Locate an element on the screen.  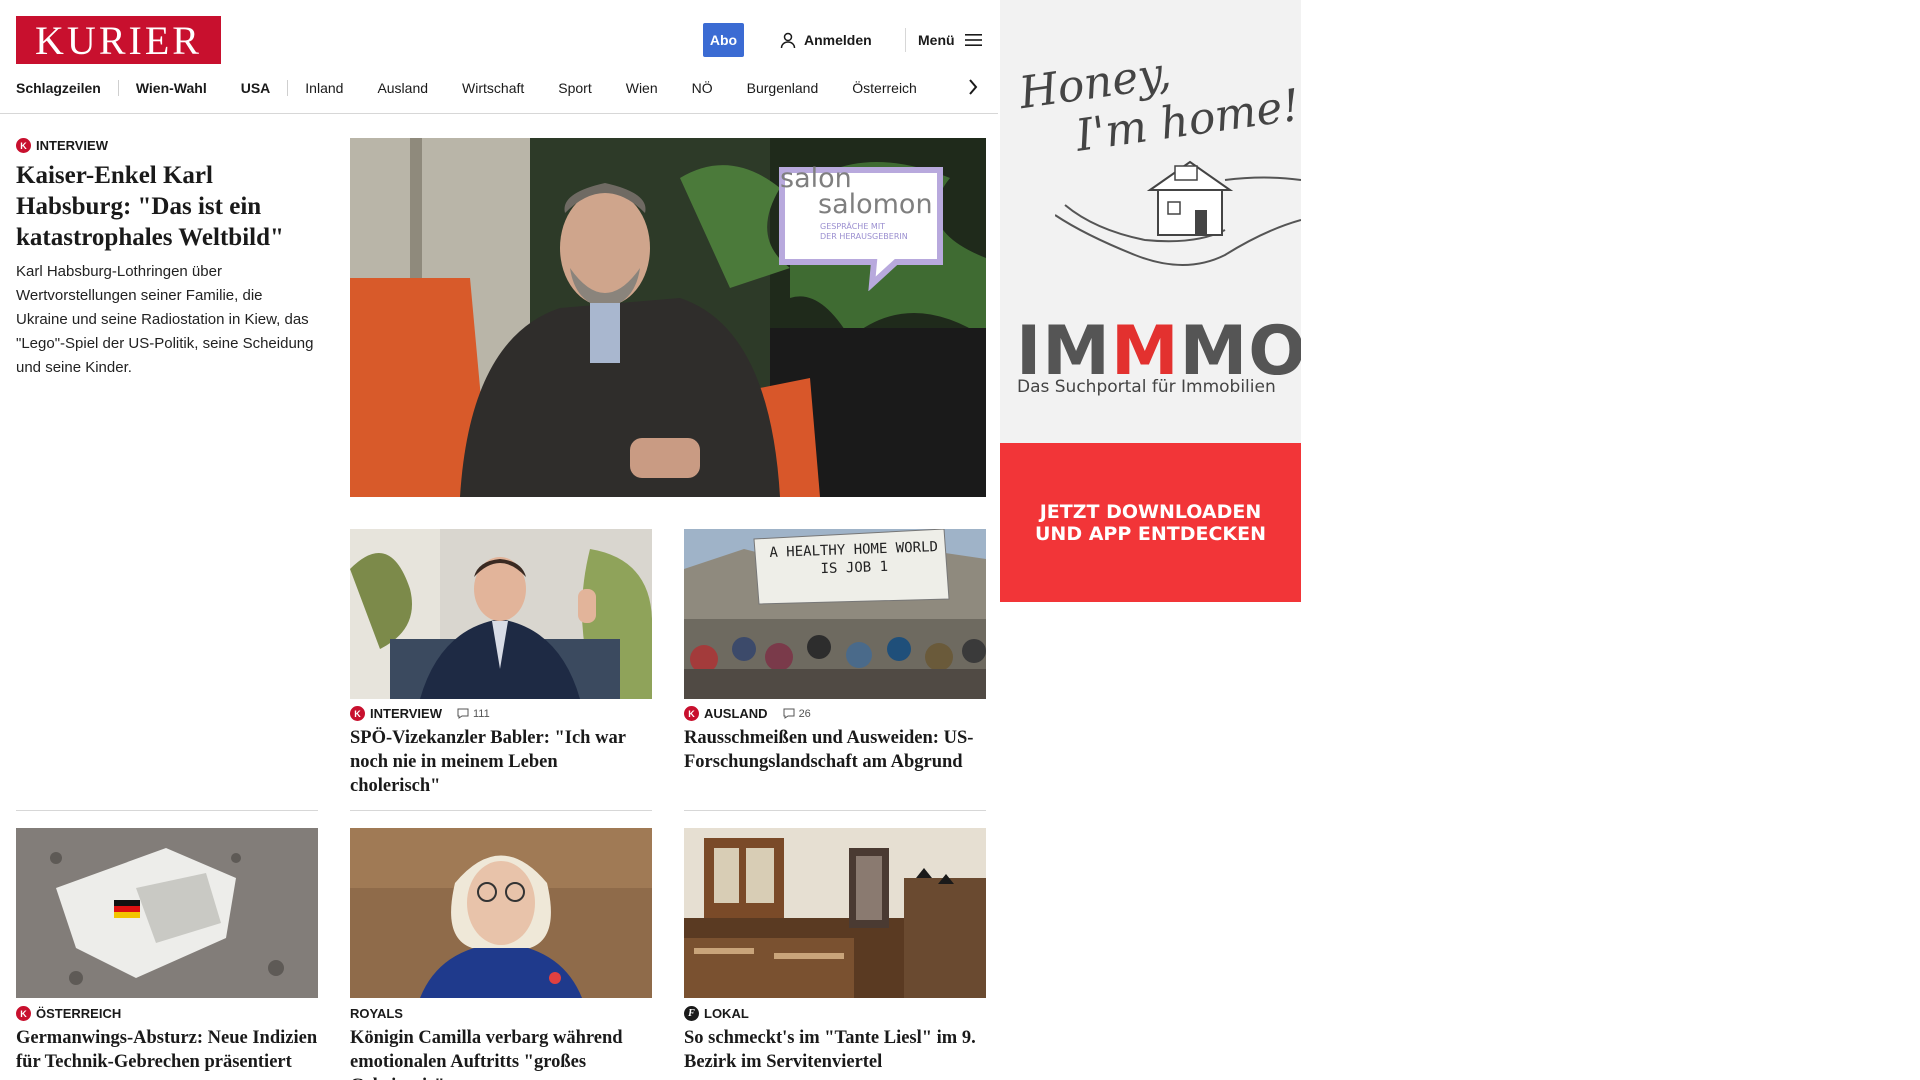
kicker-label: ÖSTERREICH is located at coordinates (79, 1013).